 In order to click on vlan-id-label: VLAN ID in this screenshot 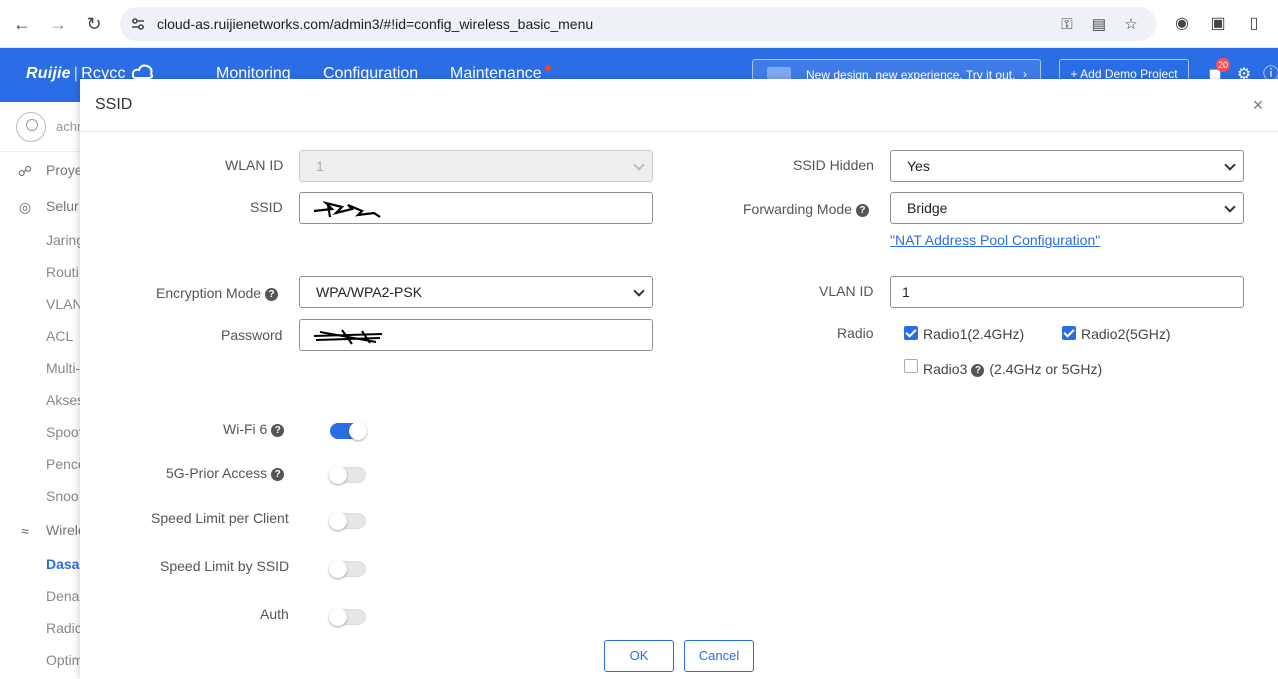, I will do `click(846, 291)`.